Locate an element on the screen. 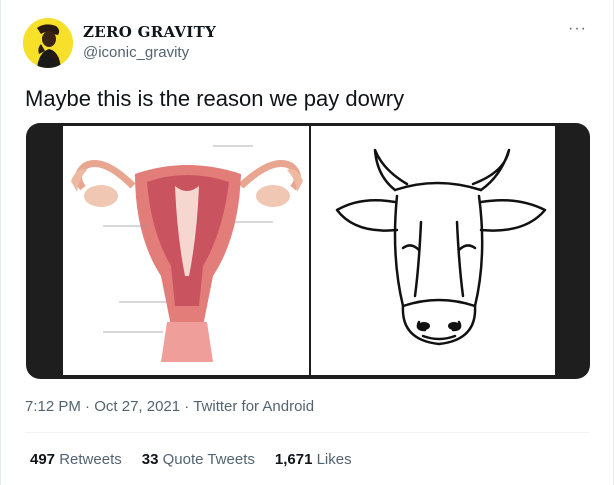 The image size is (614, 485). likes-stat: 1,671 Likes is located at coordinates (313, 459).